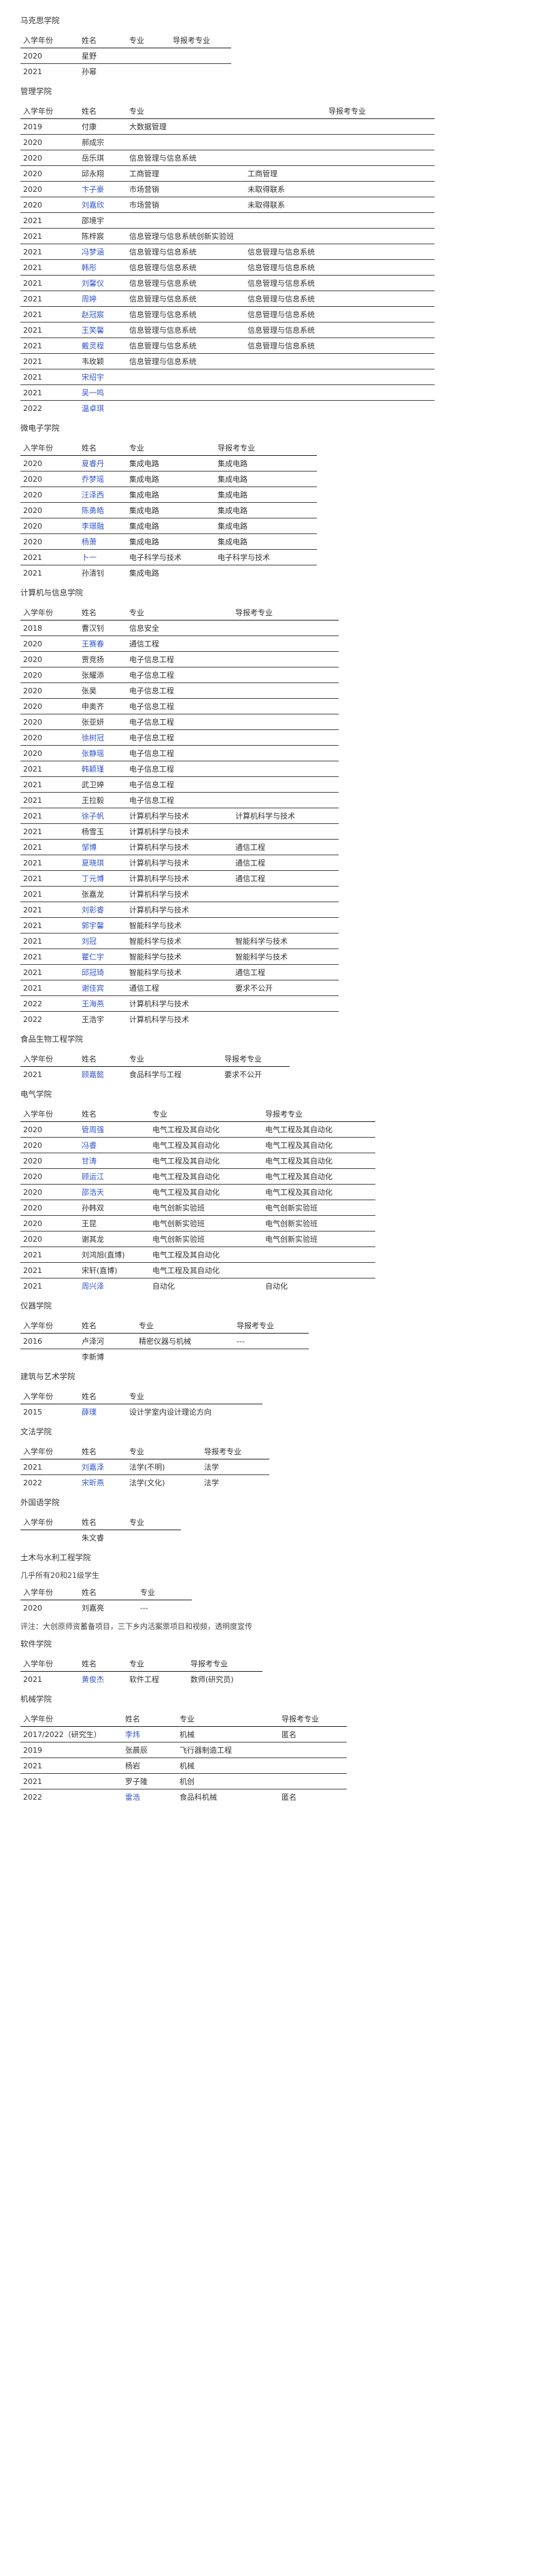 This screenshot has width=544, height=2576. I want to click on member-name-link: 顾嘉懿, so click(93, 1074).